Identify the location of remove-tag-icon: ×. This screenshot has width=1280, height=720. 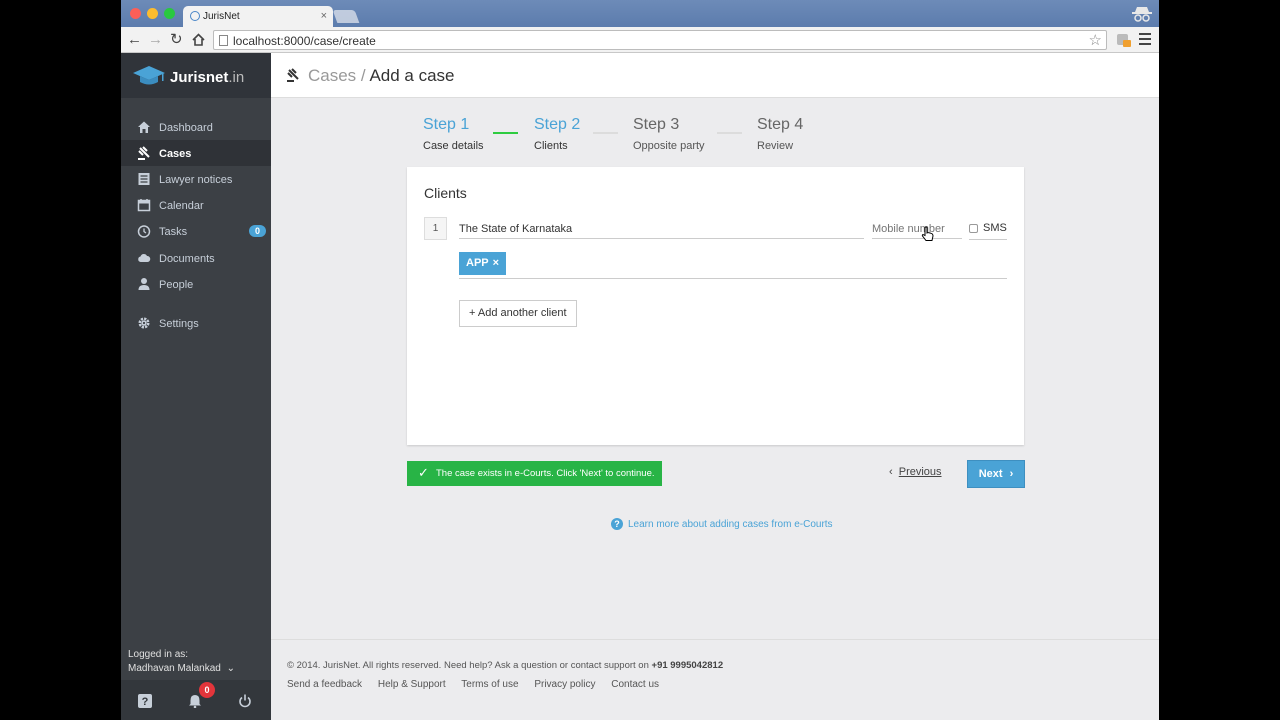
(496, 263).